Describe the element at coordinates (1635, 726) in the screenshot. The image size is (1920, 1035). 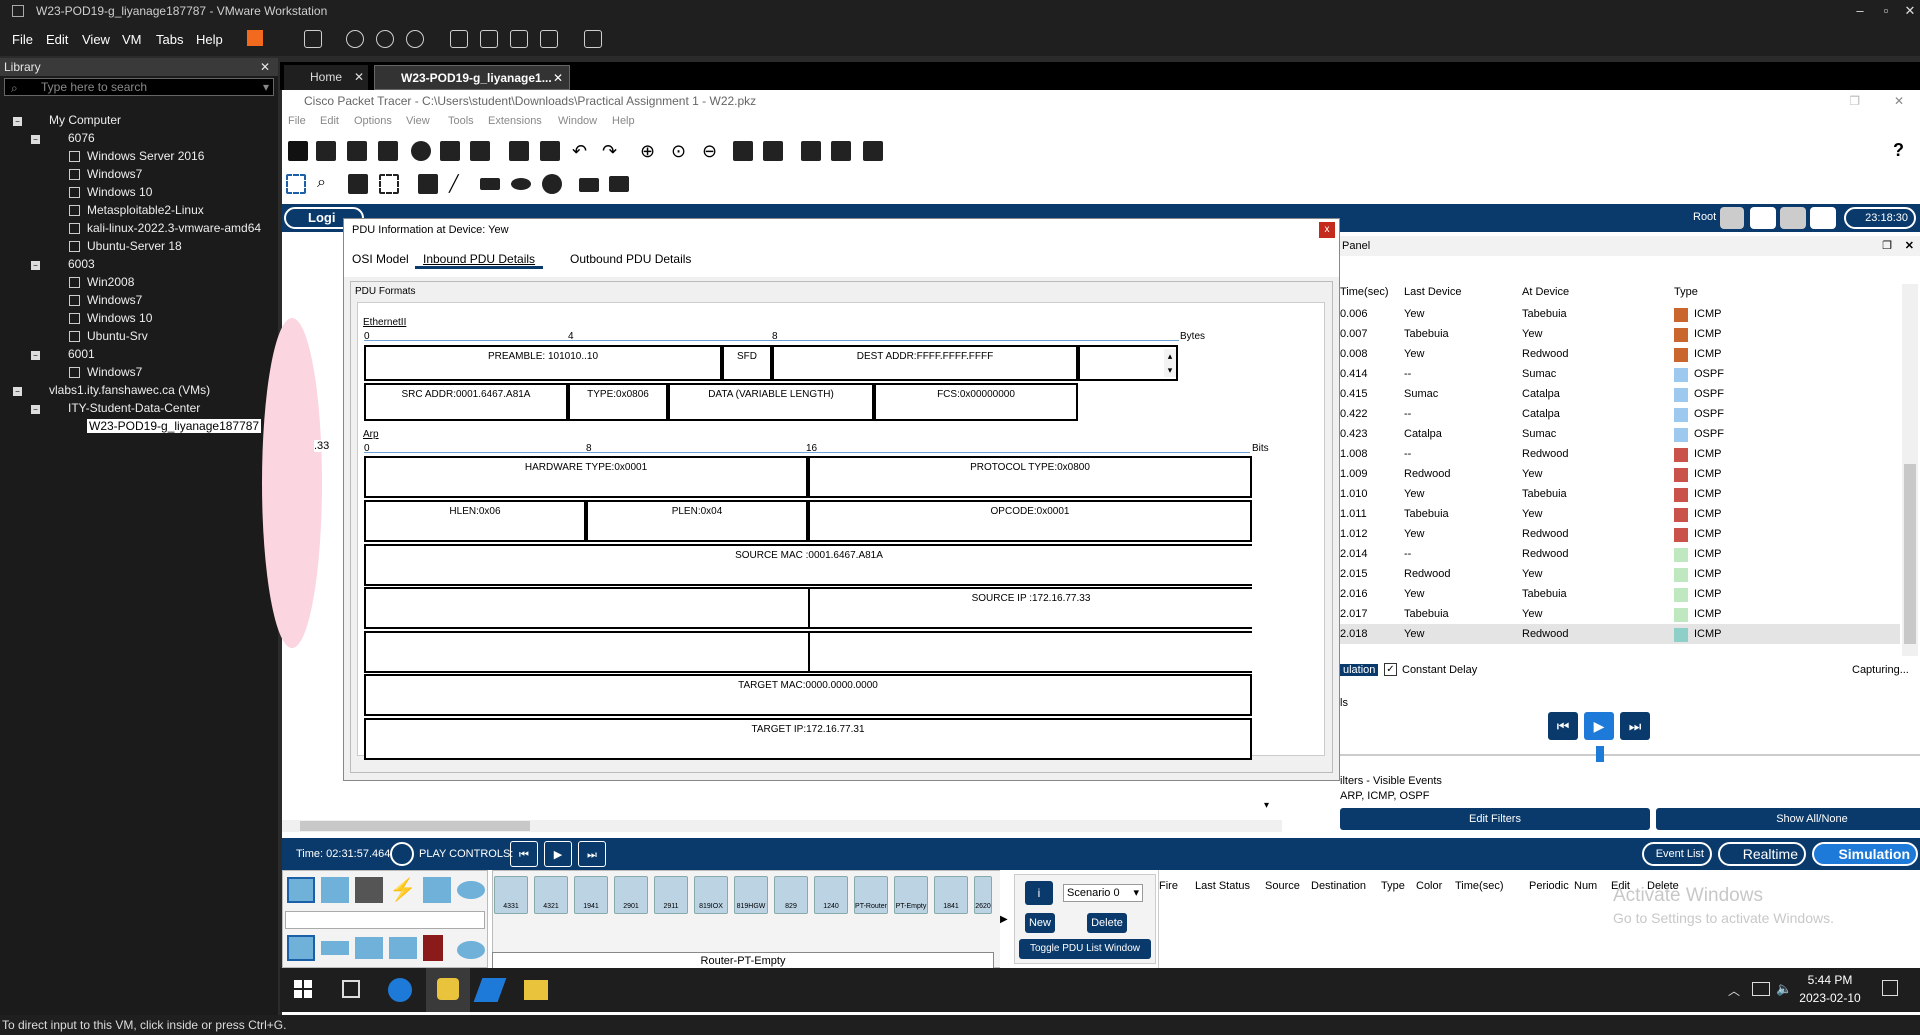
I see `capture-forward-button: ⏭` at that location.